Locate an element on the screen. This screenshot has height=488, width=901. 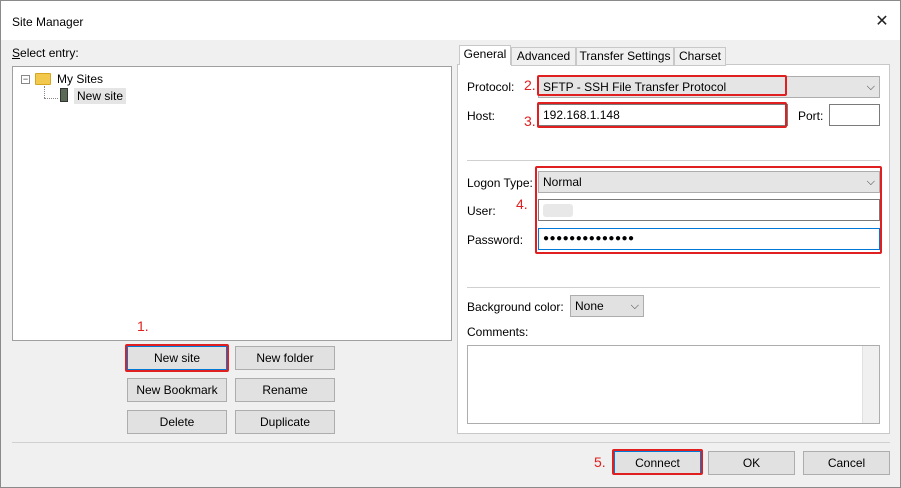
server-icon is located at coordinates (64, 95).